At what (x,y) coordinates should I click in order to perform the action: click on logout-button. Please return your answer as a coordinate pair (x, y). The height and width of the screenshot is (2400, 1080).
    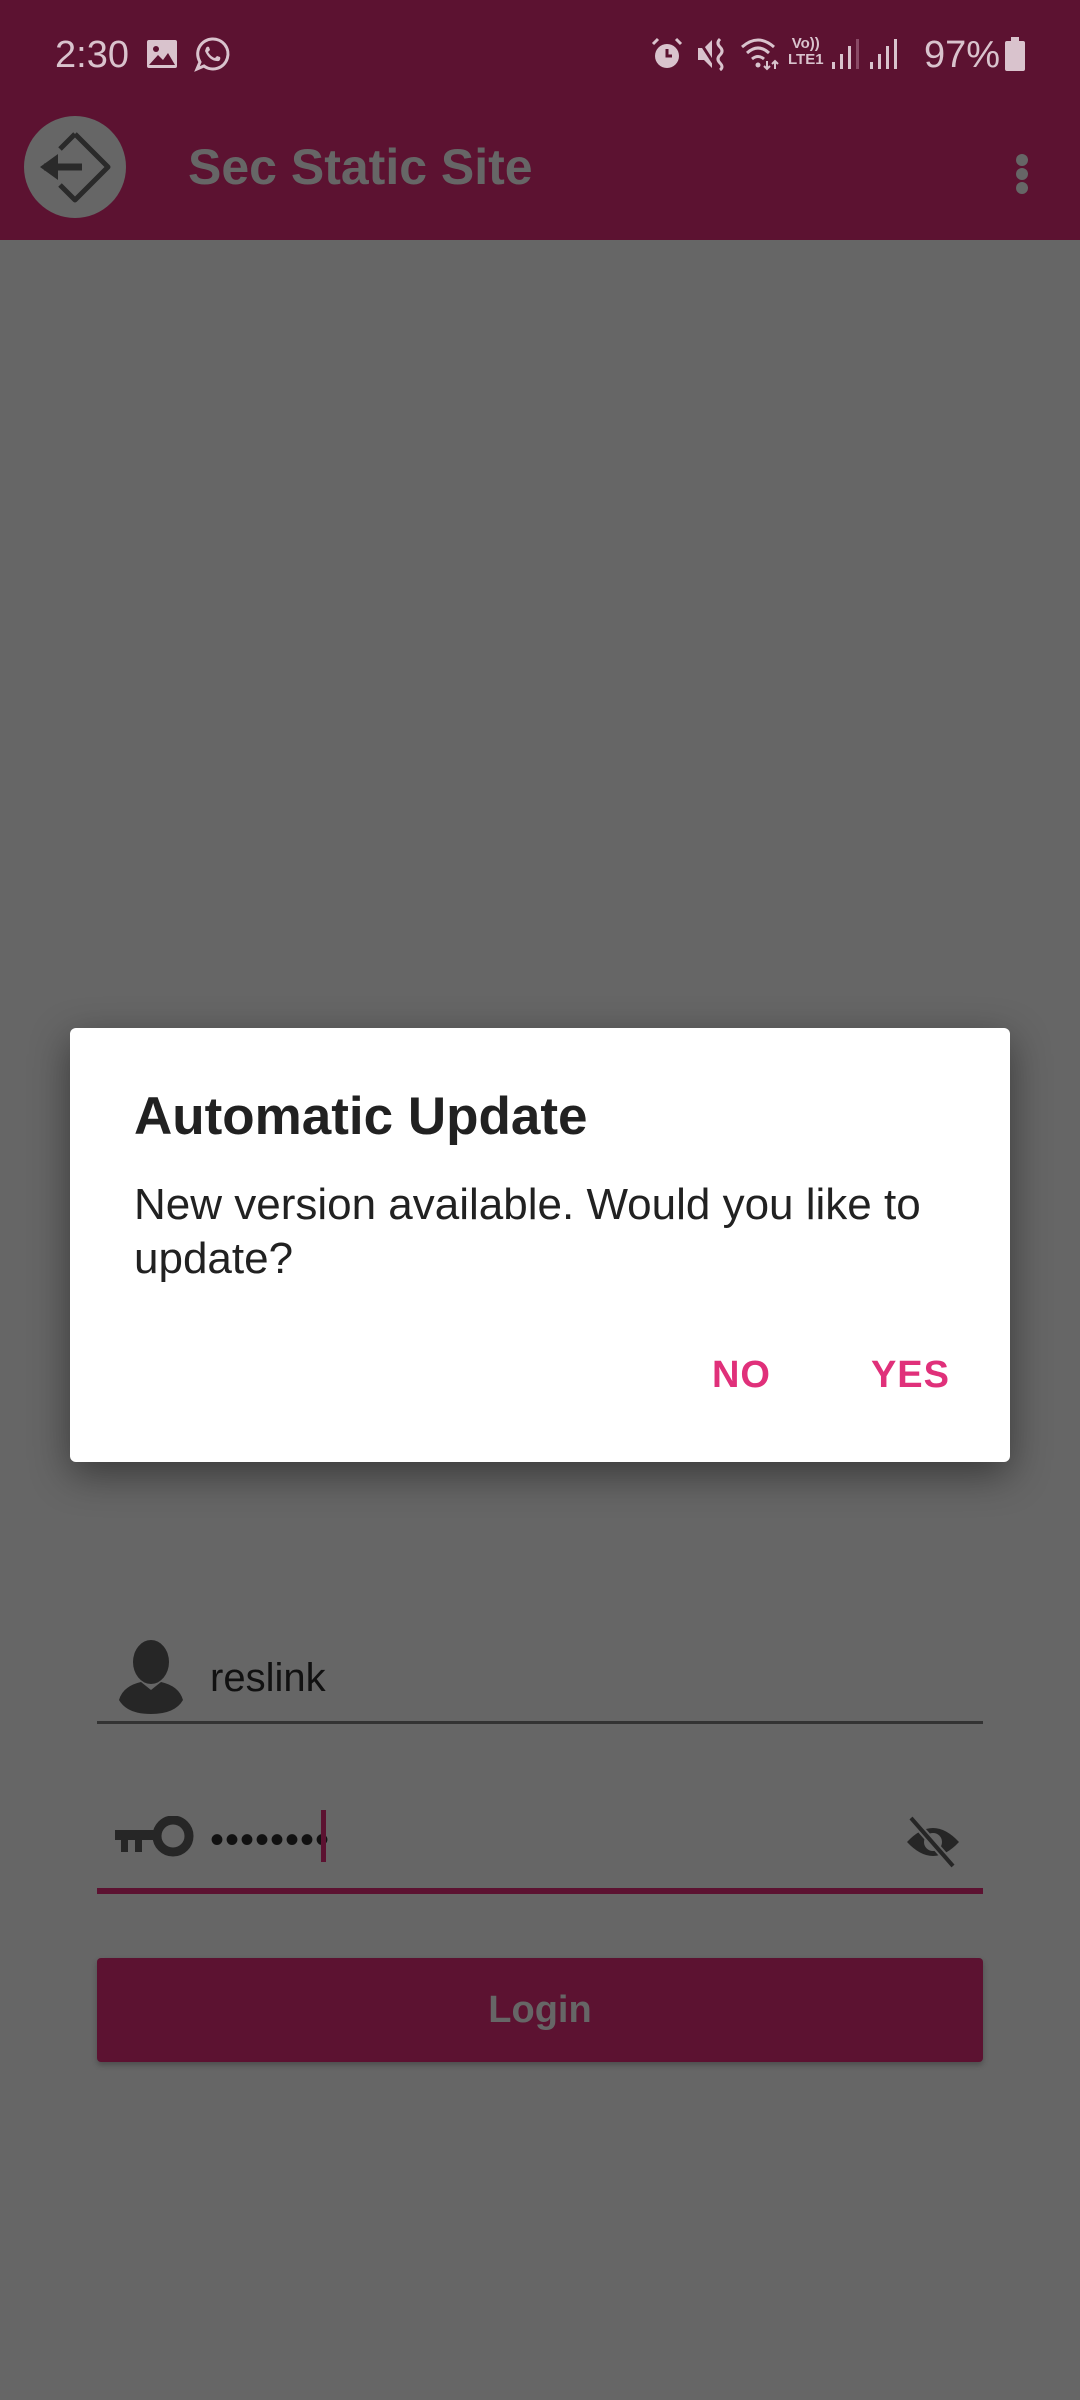
    Looking at the image, I should click on (75, 167).